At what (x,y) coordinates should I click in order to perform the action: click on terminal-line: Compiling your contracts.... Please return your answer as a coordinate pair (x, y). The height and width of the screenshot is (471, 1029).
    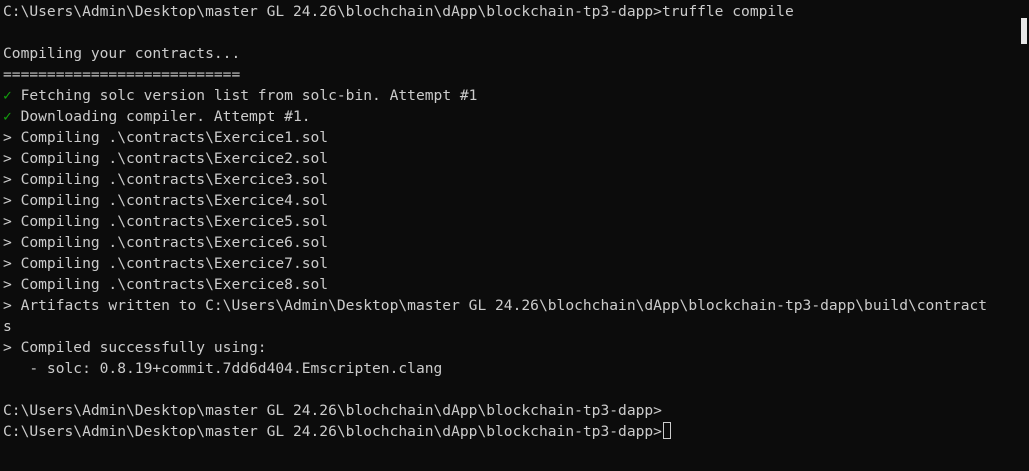
    Looking at the image, I should click on (516, 53).